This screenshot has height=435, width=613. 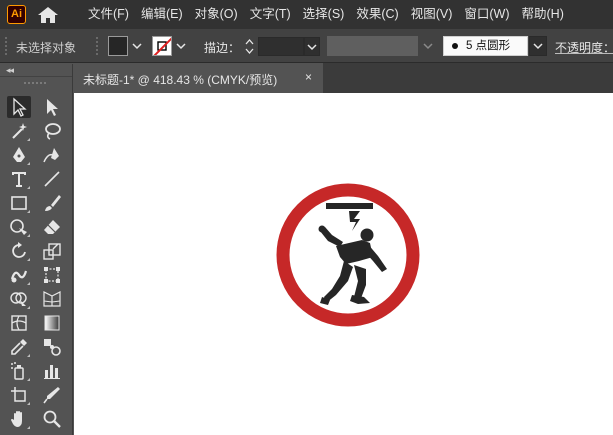 I want to click on brush-definition-label: 5 点圆形, so click(x=488, y=46).